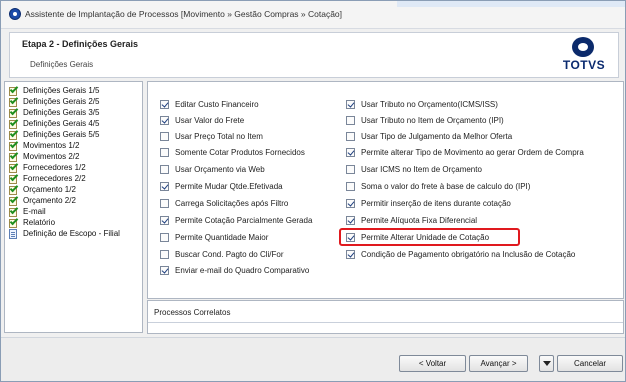 Image resolution: width=626 pixels, height=382 pixels. What do you see at coordinates (14, 233) in the screenshot?
I see `doc-icon` at bounding box center [14, 233].